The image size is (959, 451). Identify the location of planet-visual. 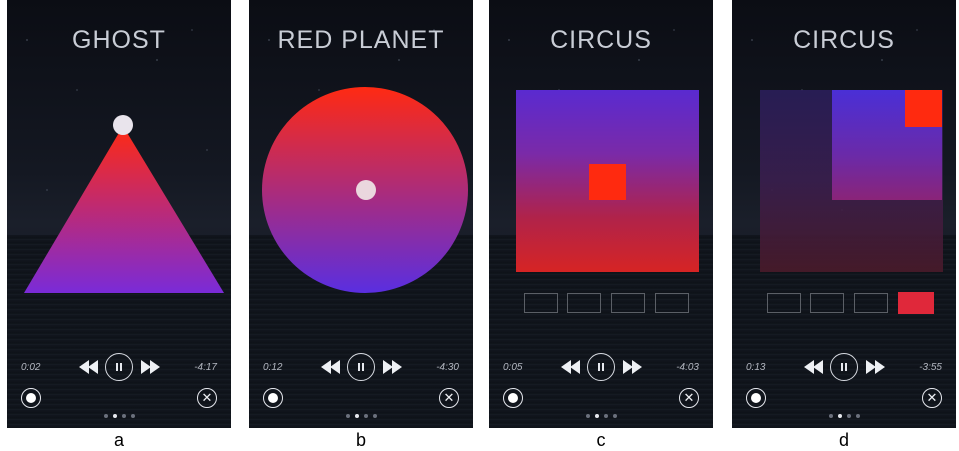
(365, 190).